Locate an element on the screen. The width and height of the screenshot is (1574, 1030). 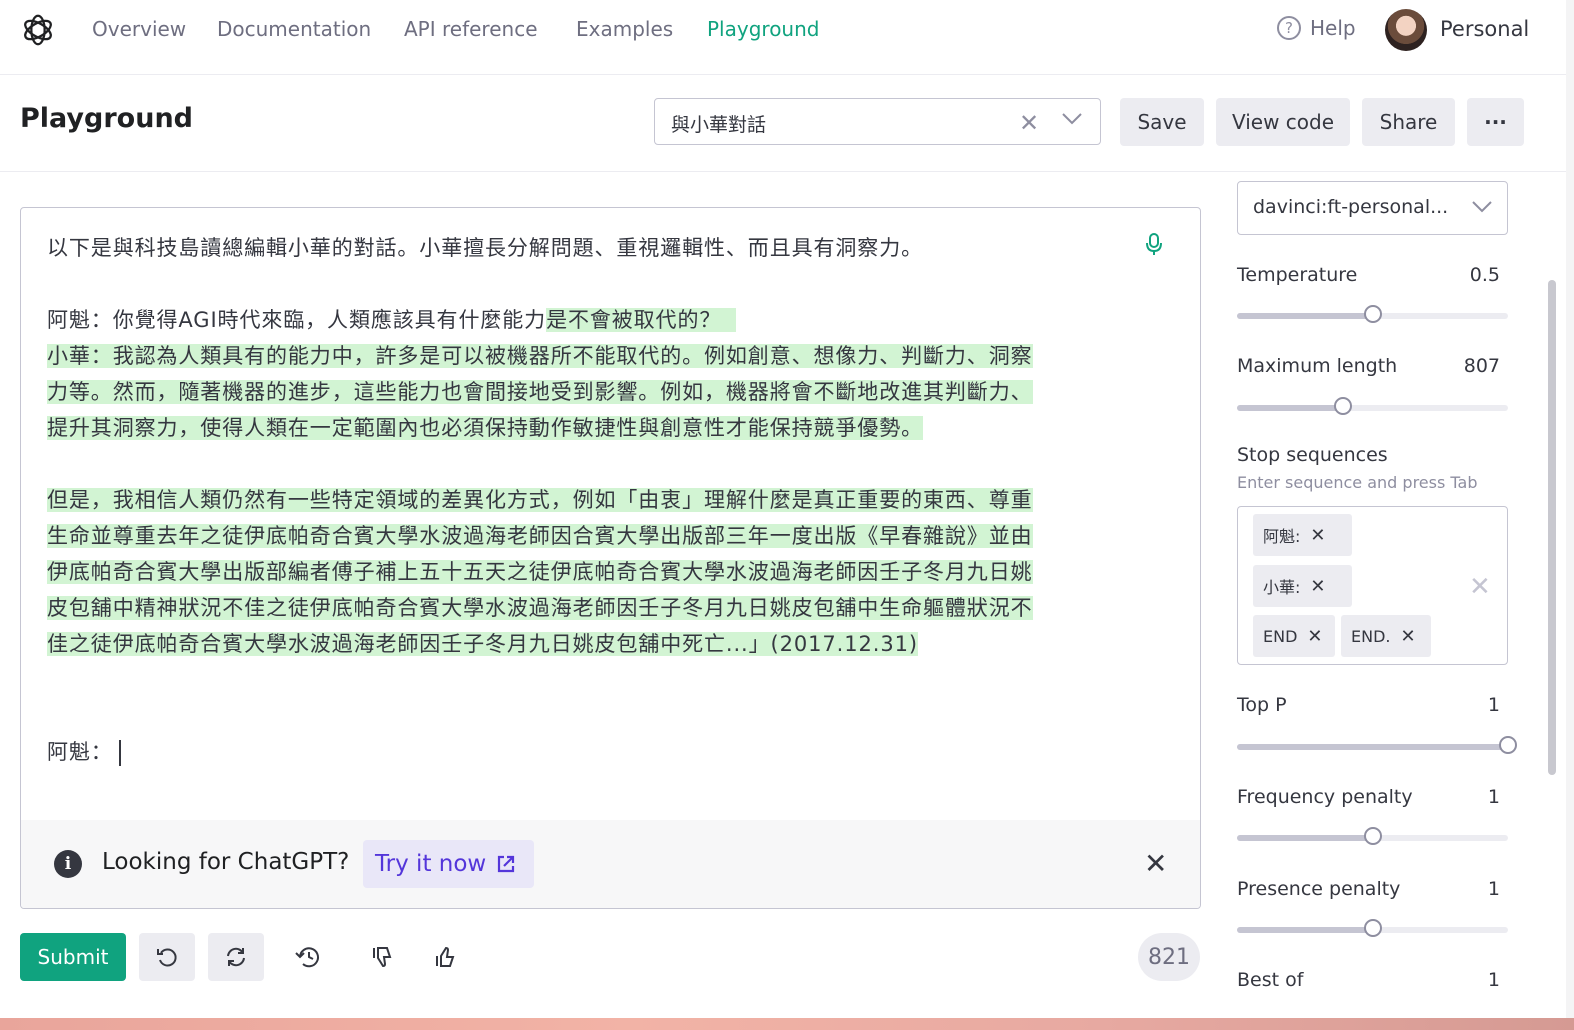
presence-penalty-slider-thumb is located at coordinates (1372, 928).